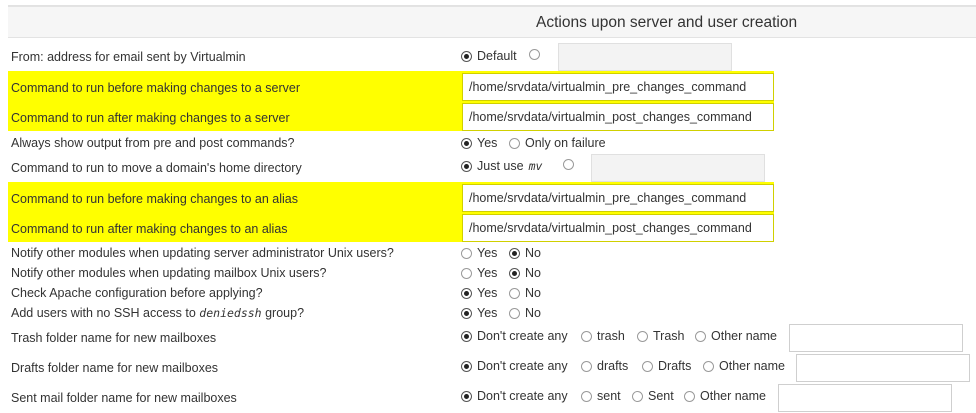  What do you see at coordinates (666, 366) in the screenshot?
I see `drafts-upper-radio: Drafts` at bounding box center [666, 366].